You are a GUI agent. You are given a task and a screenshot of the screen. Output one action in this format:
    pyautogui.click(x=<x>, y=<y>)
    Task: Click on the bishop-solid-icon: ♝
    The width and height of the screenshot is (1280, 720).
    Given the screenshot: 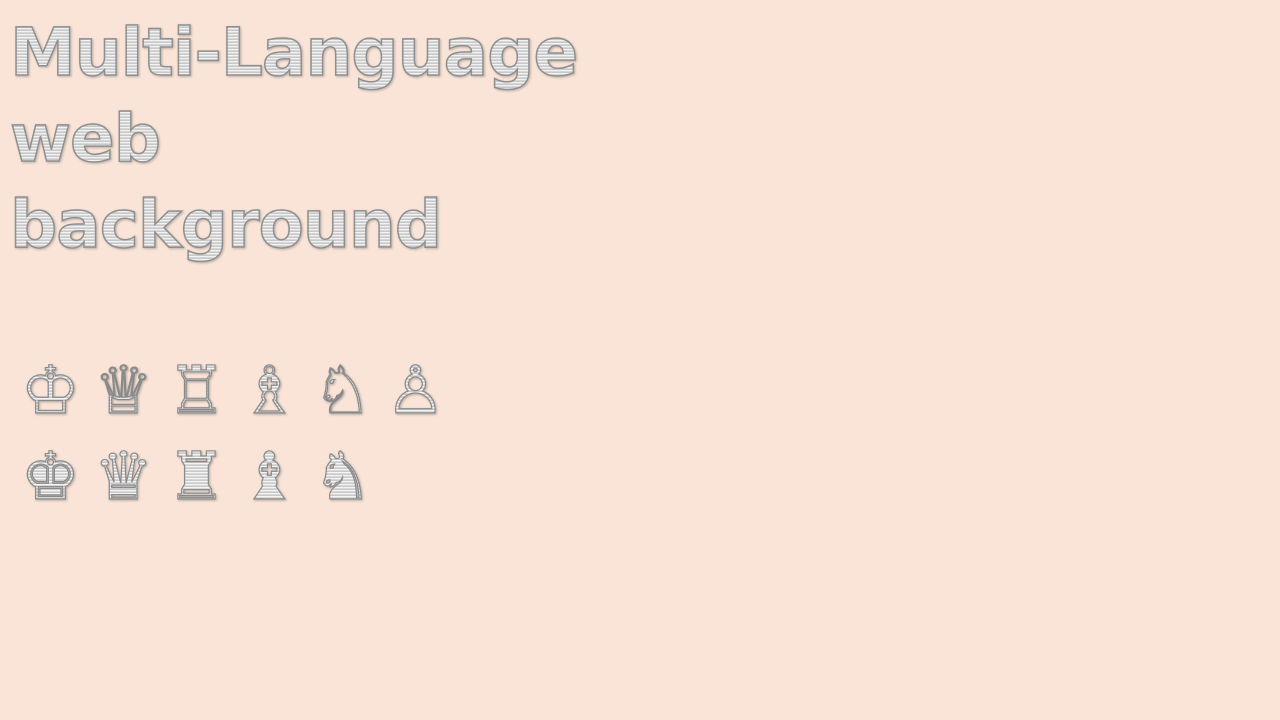 What is the action you would take?
    pyautogui.click(x=269, y=477)
    